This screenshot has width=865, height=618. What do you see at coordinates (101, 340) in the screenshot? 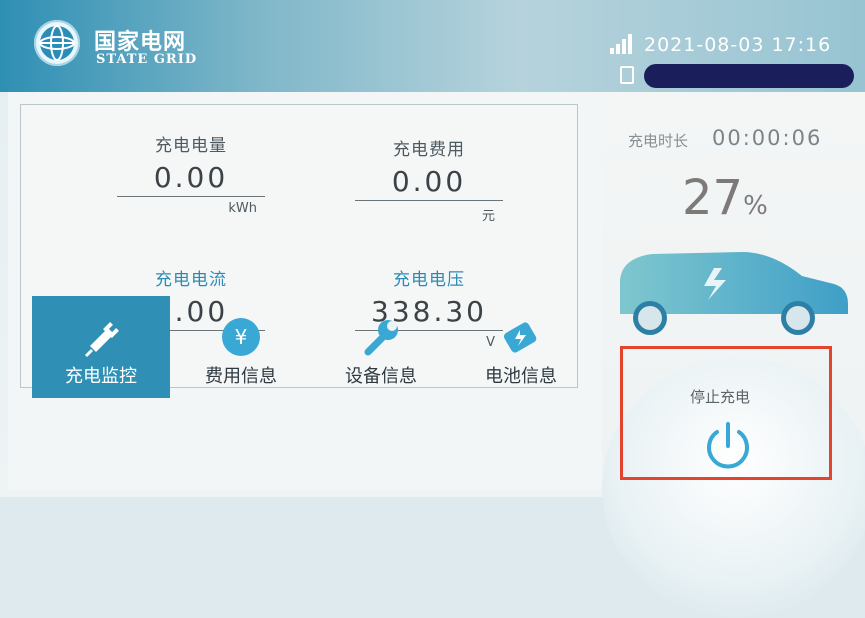
I see `plug-icon` at bounding box center [101, 340].